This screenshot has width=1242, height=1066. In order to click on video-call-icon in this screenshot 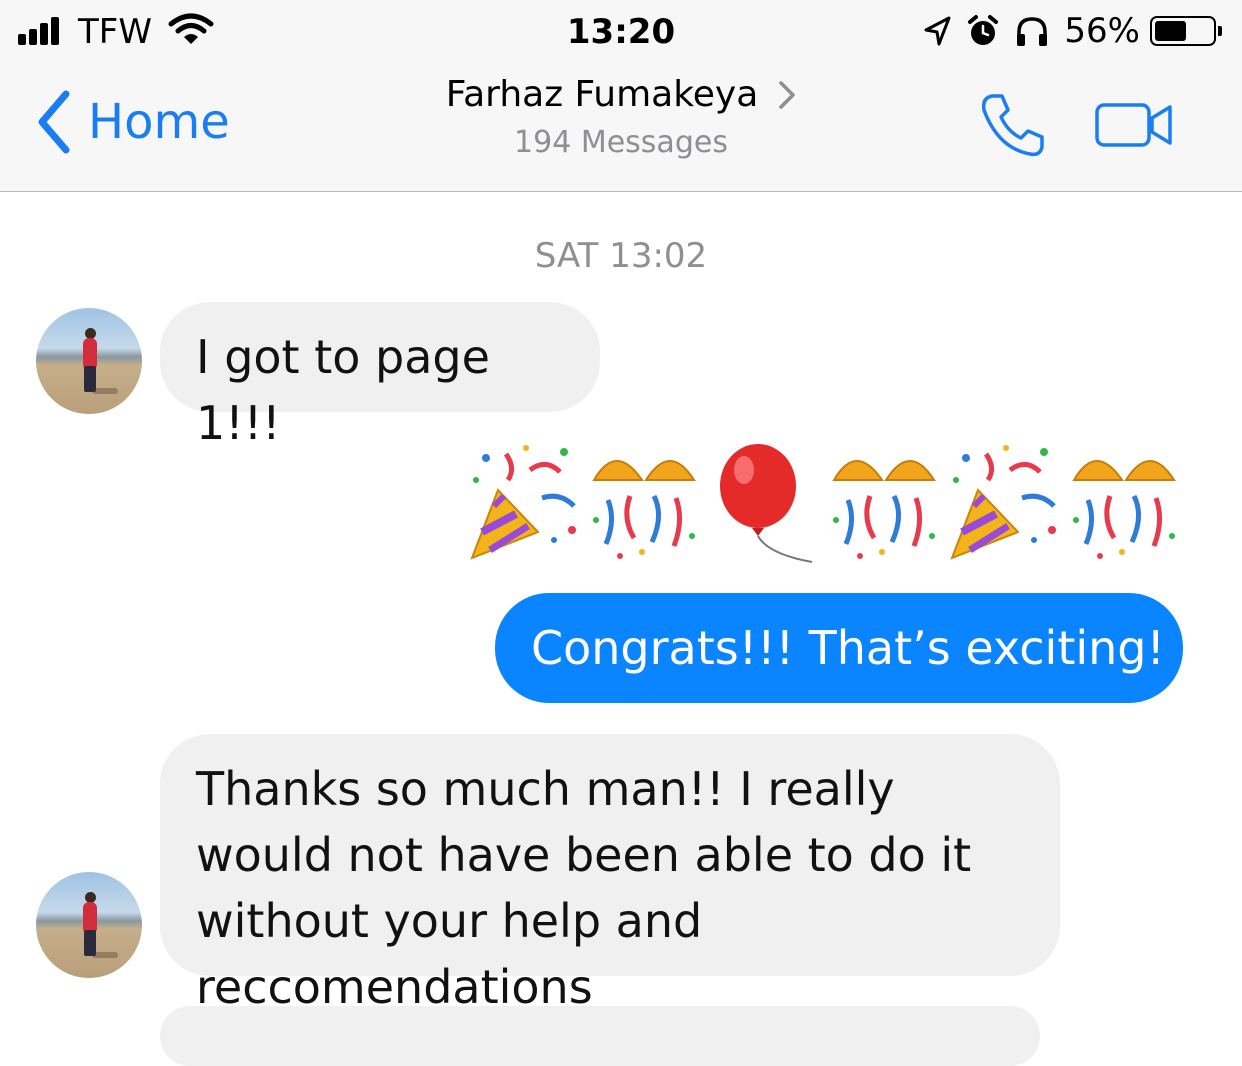, I will do `click(1134, 125)`.